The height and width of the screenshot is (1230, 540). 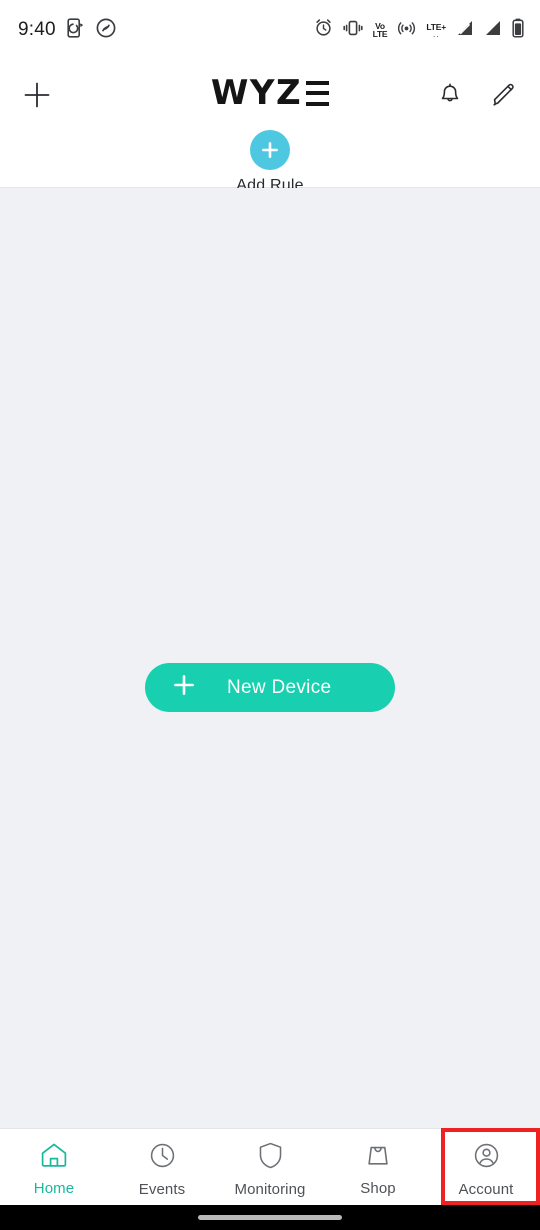 I want to click on pencil-icon, so click(x=504, y=95).